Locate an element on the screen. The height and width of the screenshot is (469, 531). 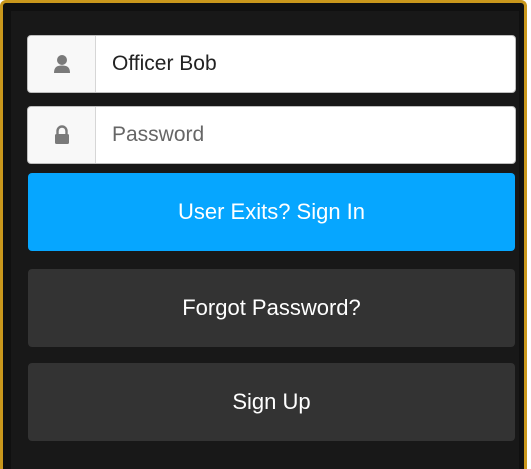
password-input is located at coordinates (305, 135).